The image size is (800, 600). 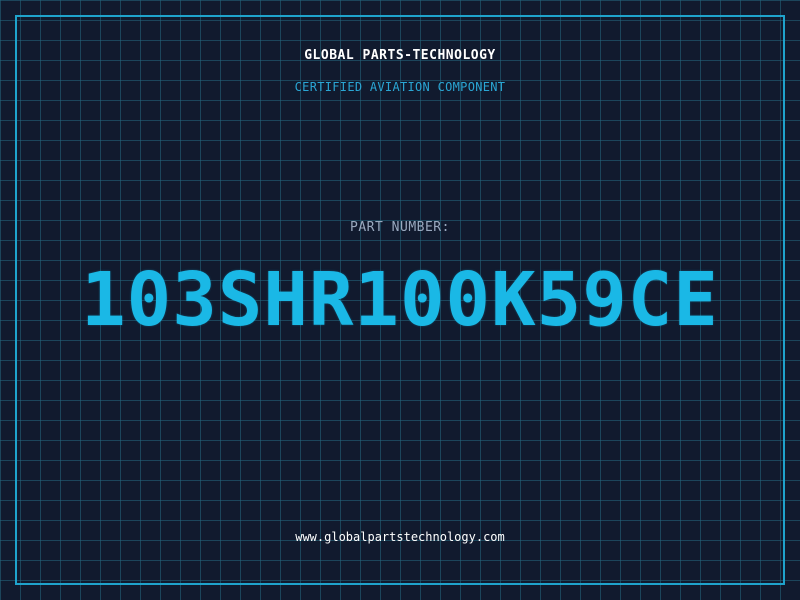 I want to click on website-url: www.globalpartstechnology.com, so click(x=400, y=537).